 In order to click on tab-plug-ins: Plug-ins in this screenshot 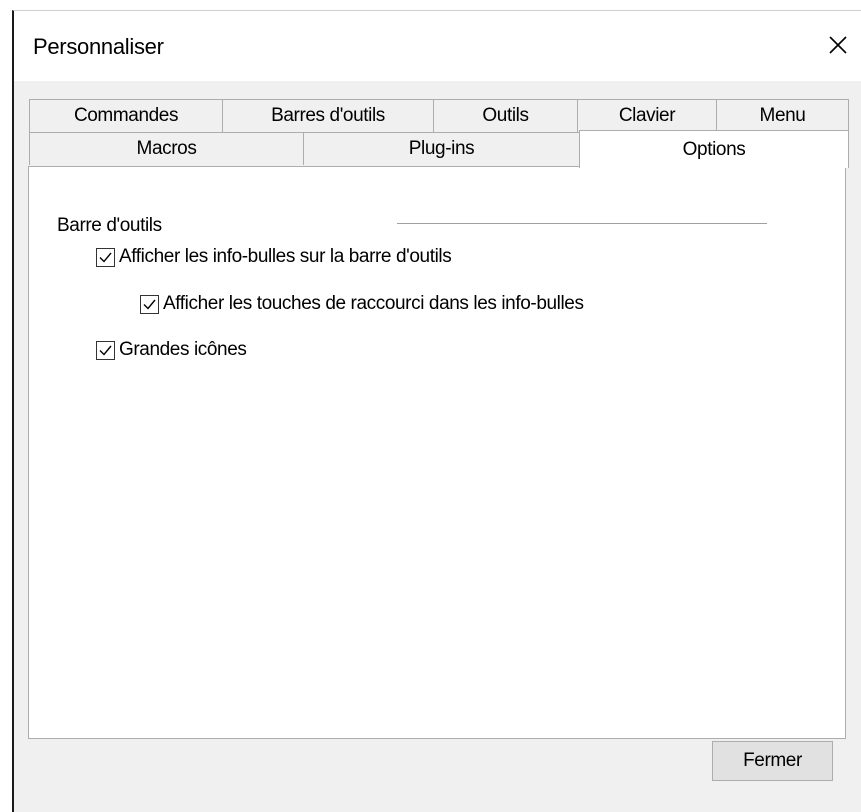, I will do `click(441, 148)`.